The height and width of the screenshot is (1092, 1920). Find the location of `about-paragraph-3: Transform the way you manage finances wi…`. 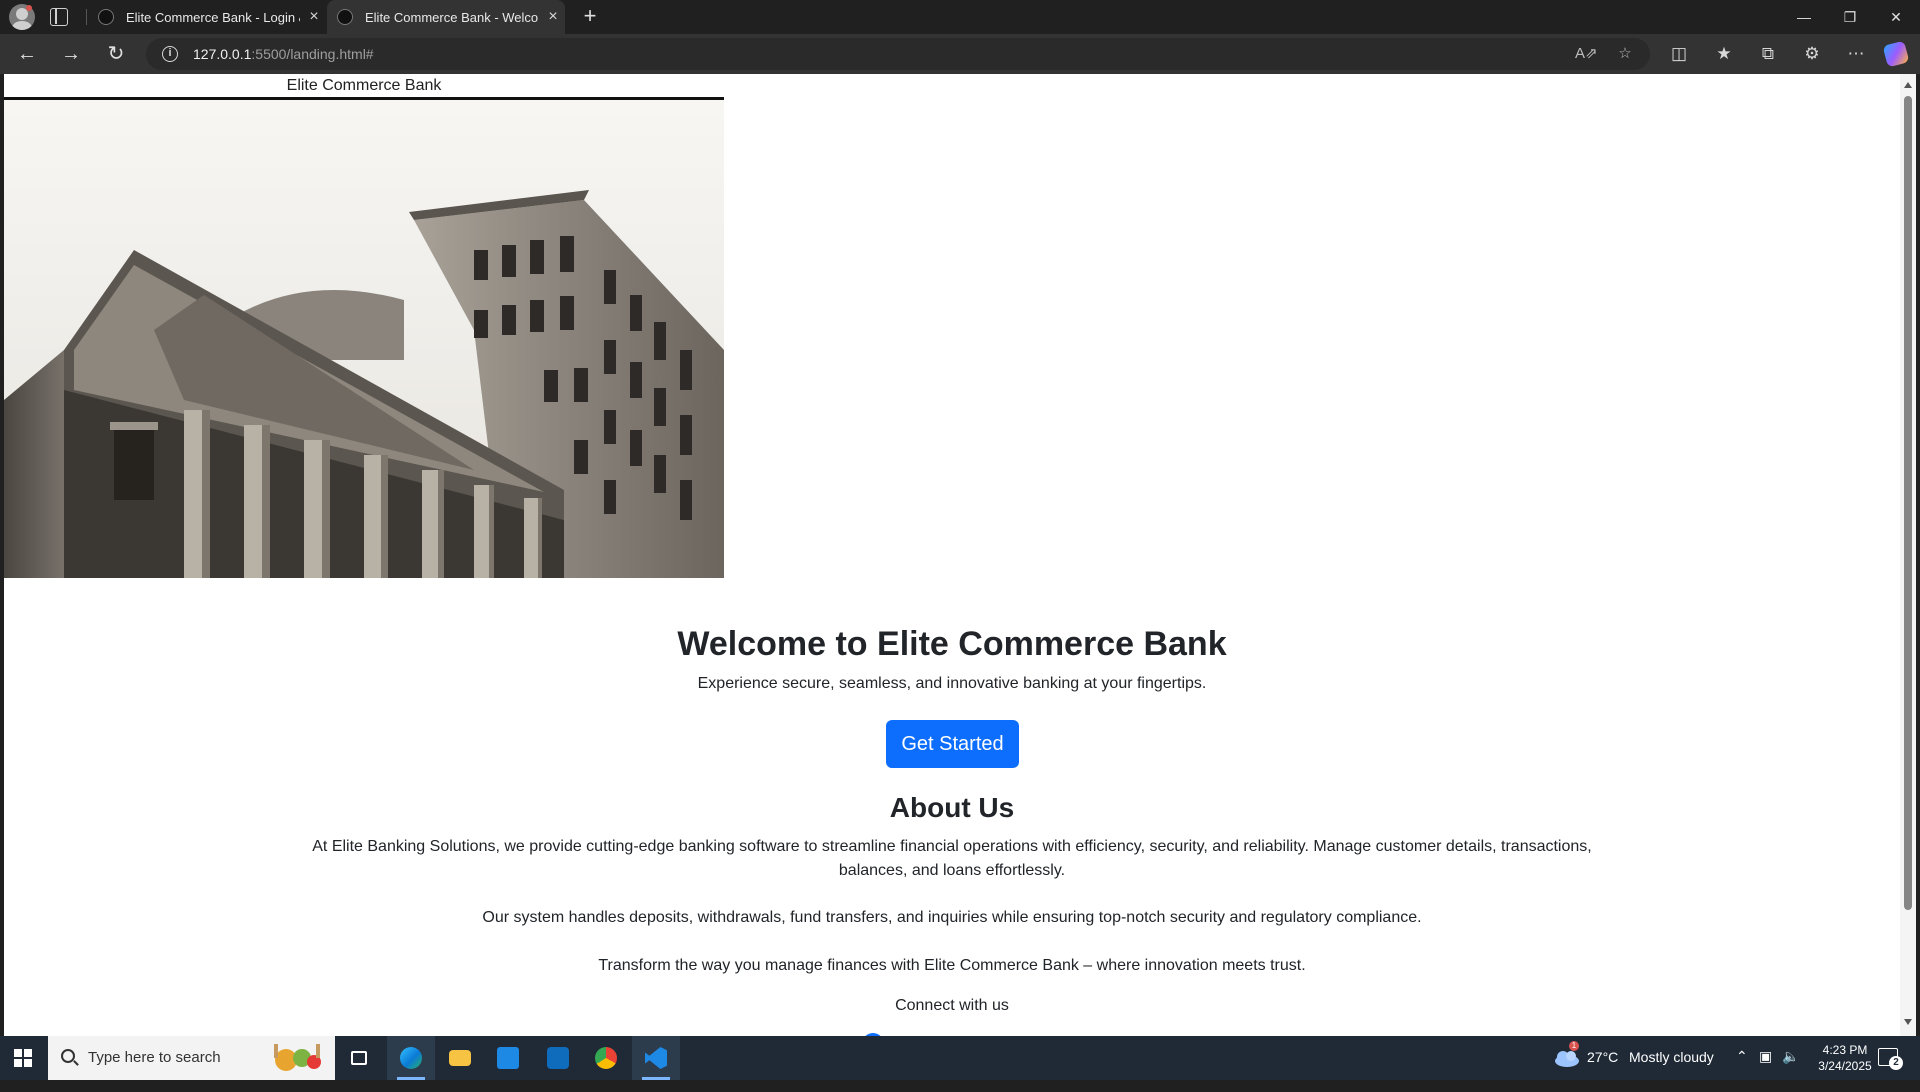

about-paragraph-3: Transform the way you manage finances wi… is located at coordinates (952, 965).